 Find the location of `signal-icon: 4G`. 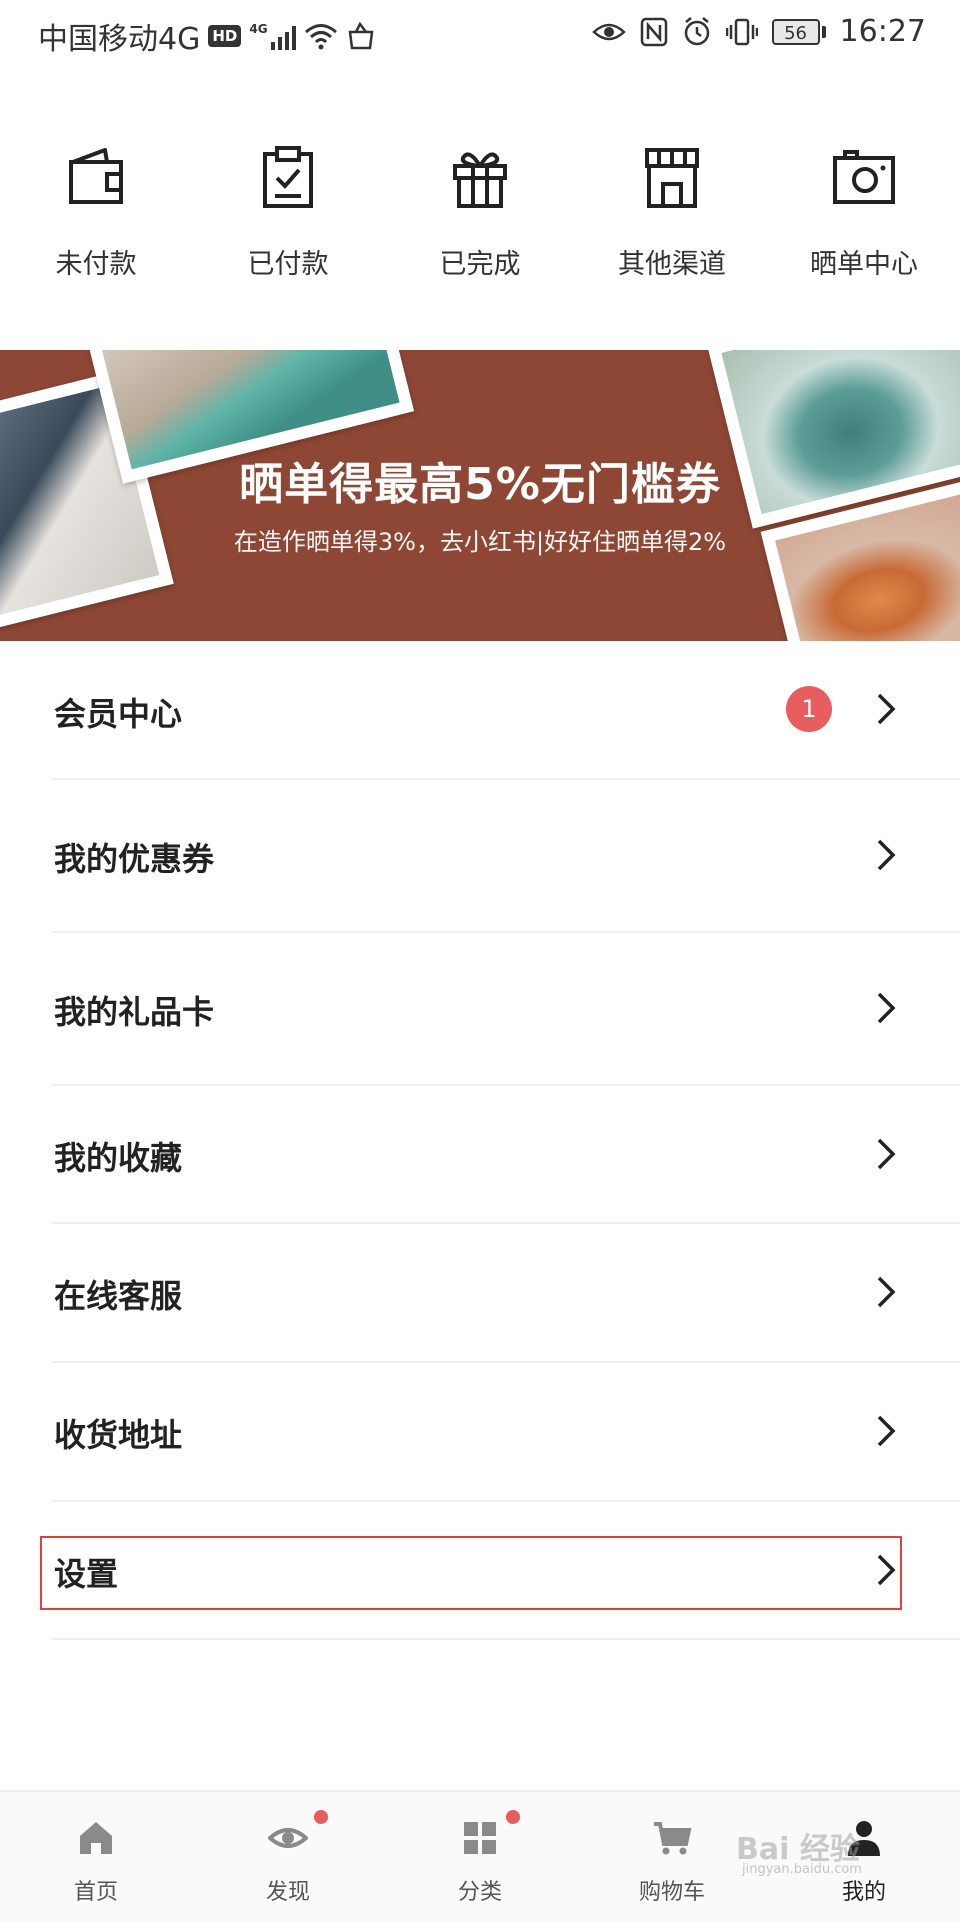

signal-icon: 4G is located at coordinates (272, 36).